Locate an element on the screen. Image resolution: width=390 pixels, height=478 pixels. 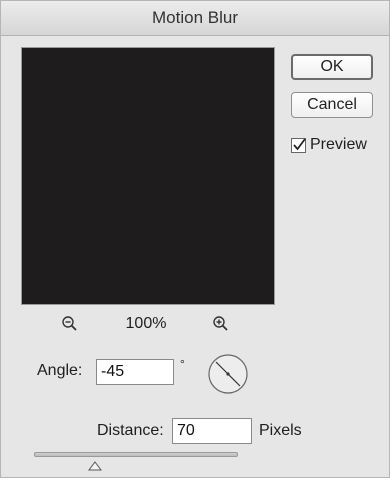
cancel-button: Cancel is located at coordinates (332, 105).